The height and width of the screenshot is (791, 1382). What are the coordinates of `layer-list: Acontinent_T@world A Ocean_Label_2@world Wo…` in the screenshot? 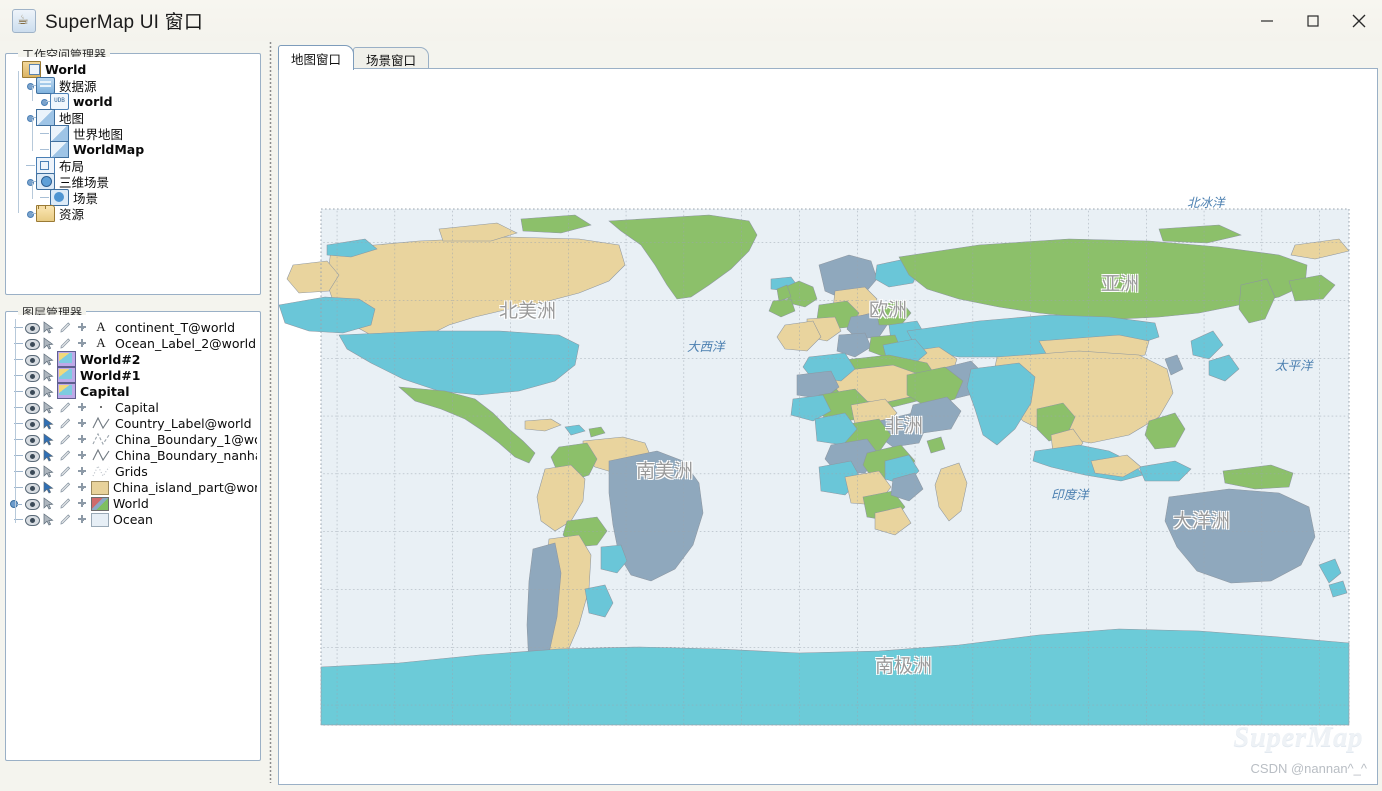 It's located at (133, 421).